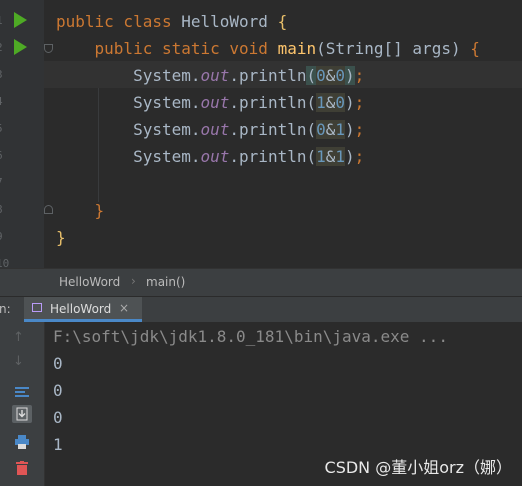  What do you see at coordinates (3, 20) in the screenshot?
I see `line-number: 1` at bounding box center [3, 20].